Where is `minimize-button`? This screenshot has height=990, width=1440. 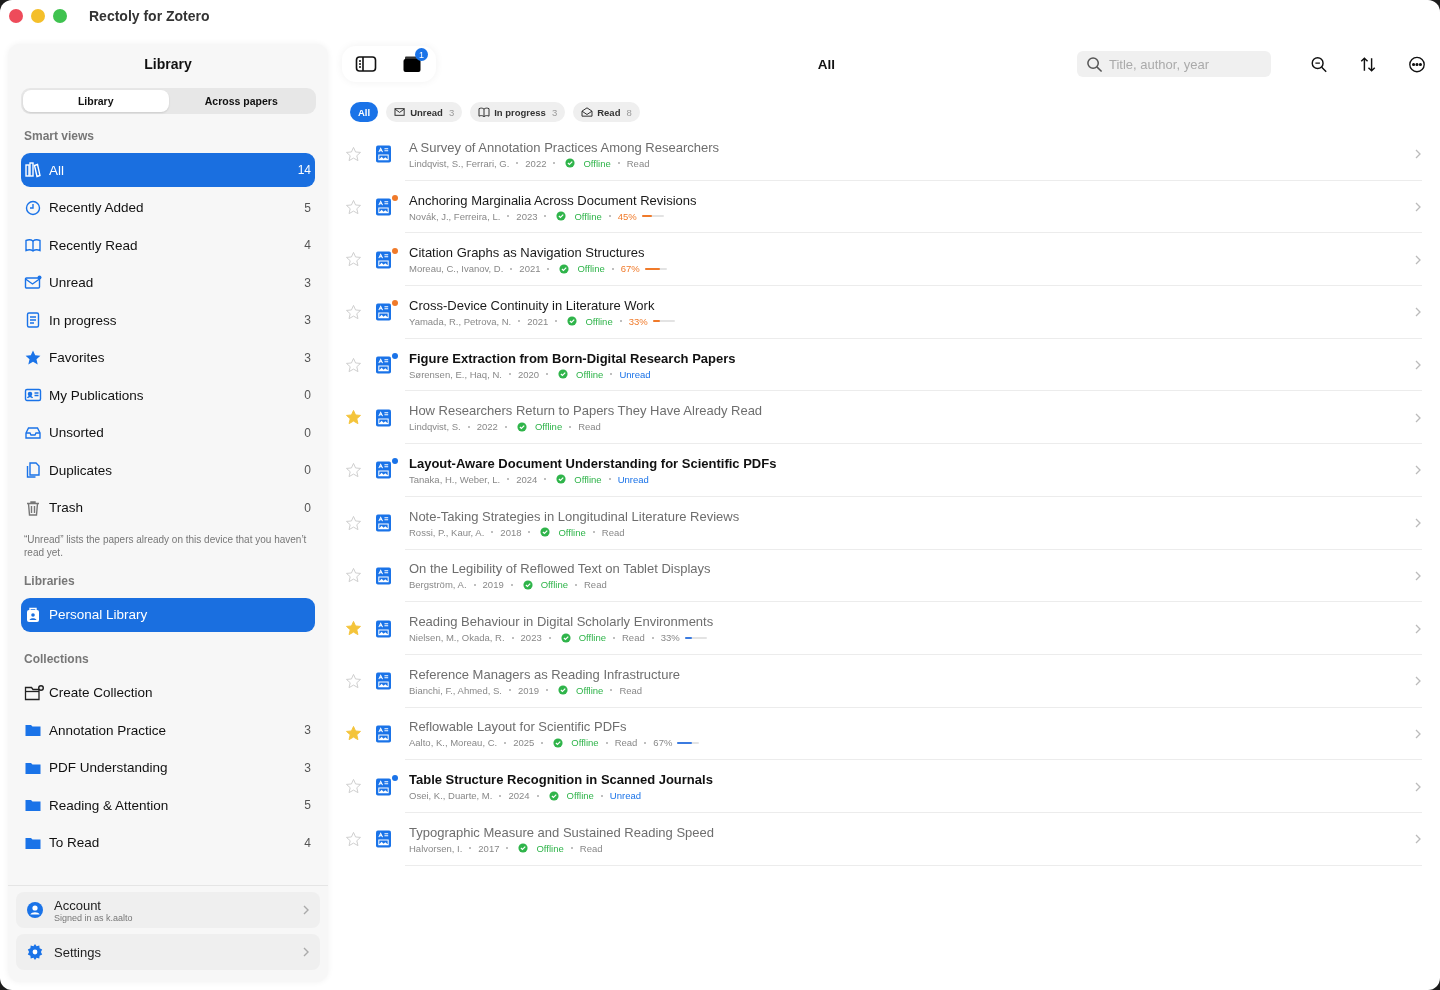
minimize-button is located at coordinates (38, 16).